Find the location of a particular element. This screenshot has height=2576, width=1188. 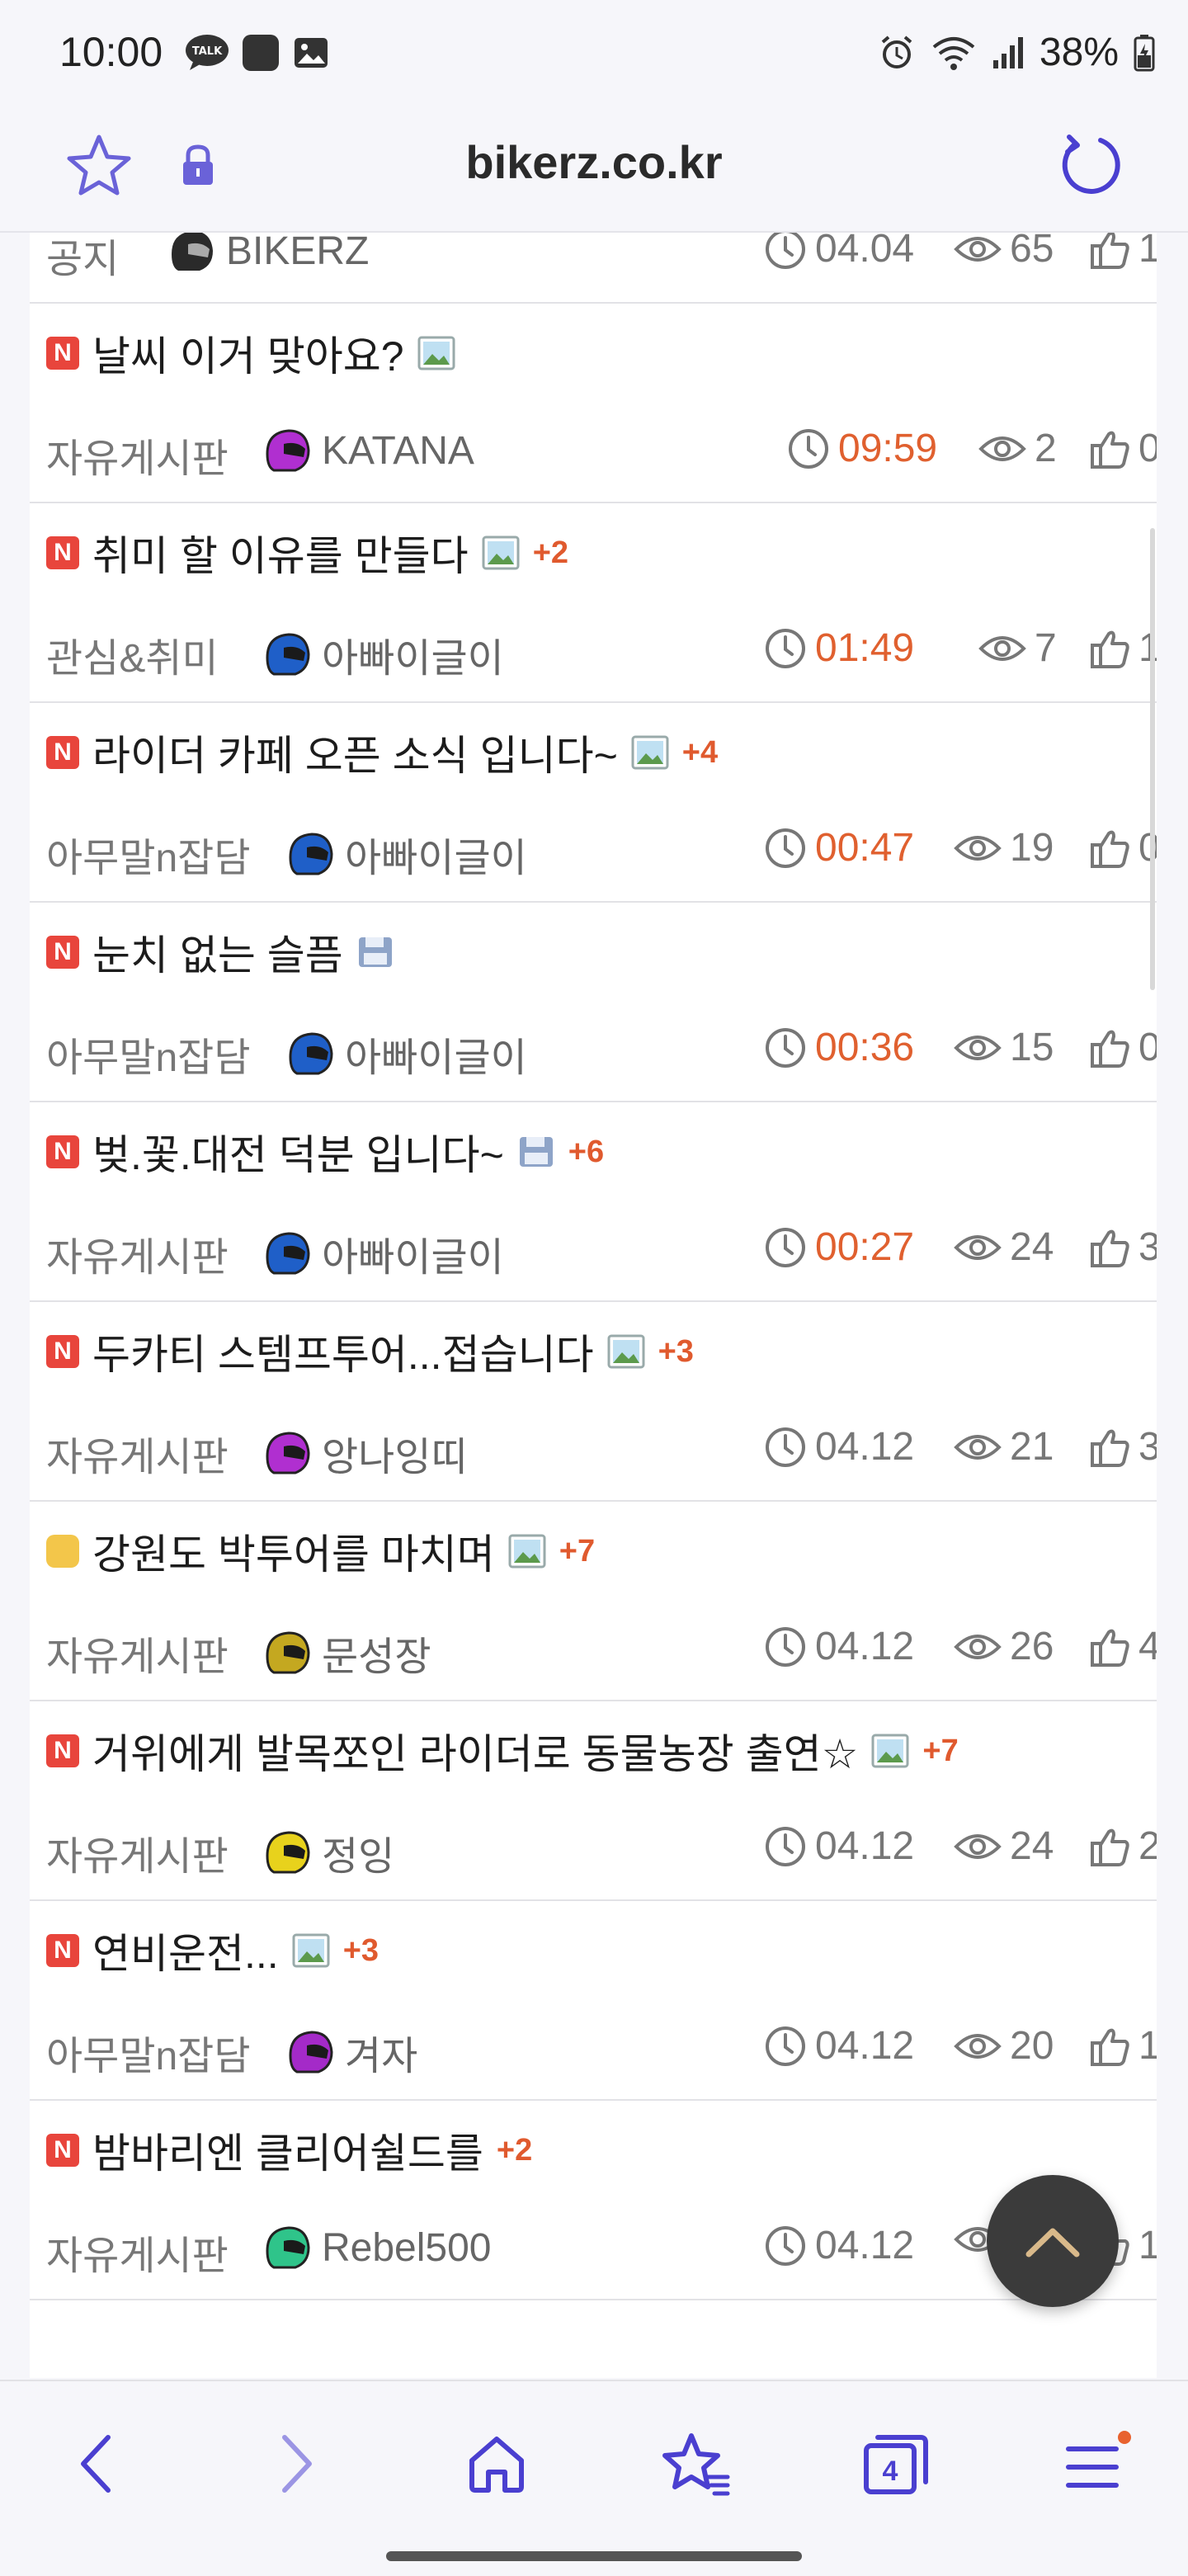

home-icon is located at coordinates (496, 2465).